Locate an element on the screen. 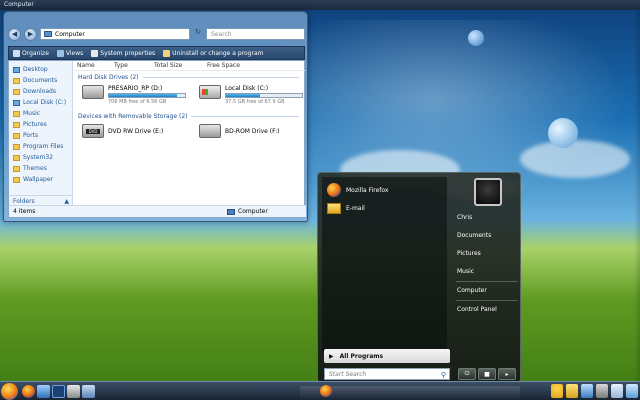 The height and width of the screenshot is (400, 640). uninstall-button: Uninstall or change a program is located at coordinates (213, 53).